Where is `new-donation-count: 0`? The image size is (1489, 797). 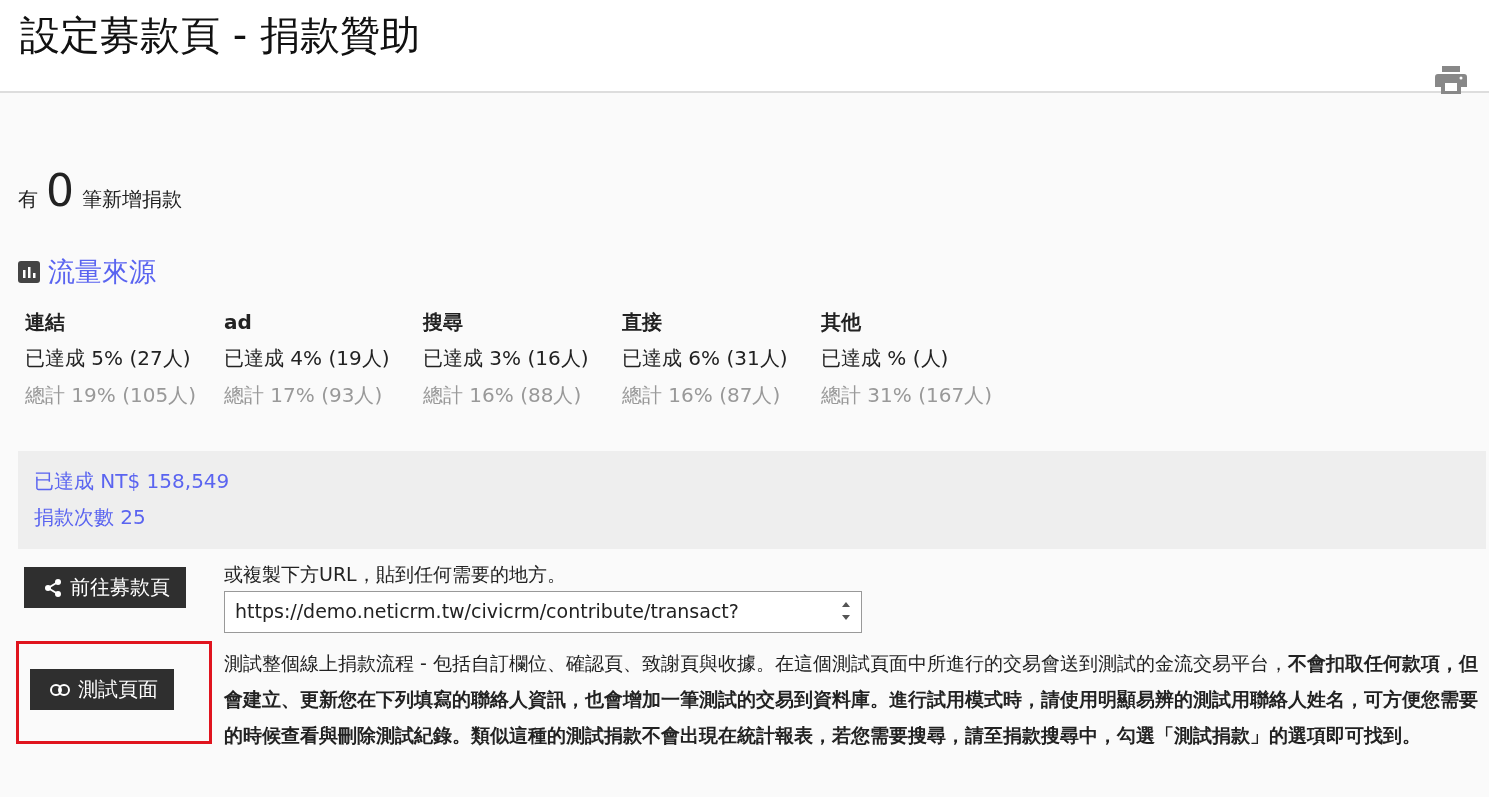
new-donation-count: 0 is located at coordinates (60, 190).